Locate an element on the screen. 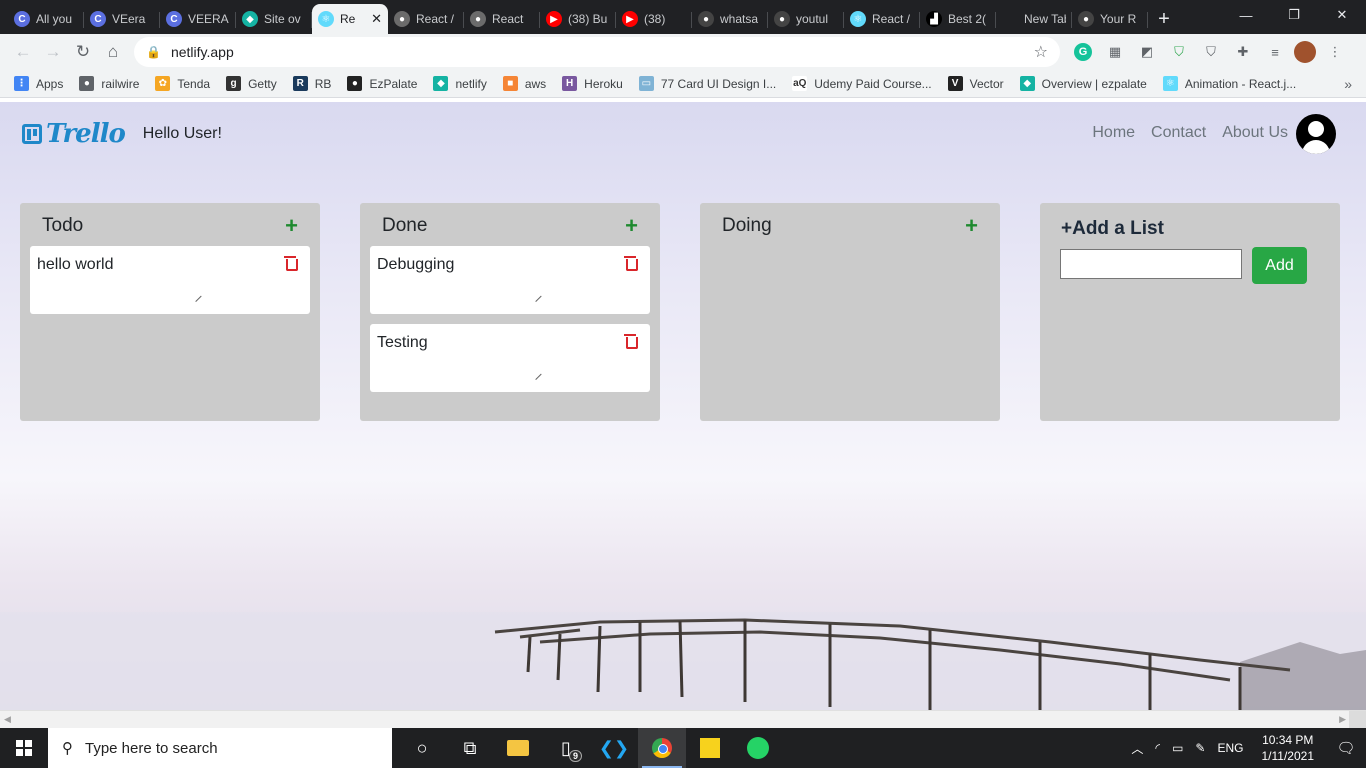 The width and height of the screenshot is (1366, 768). bookmark-item: H Heroku is located at coordinates (592, 83).